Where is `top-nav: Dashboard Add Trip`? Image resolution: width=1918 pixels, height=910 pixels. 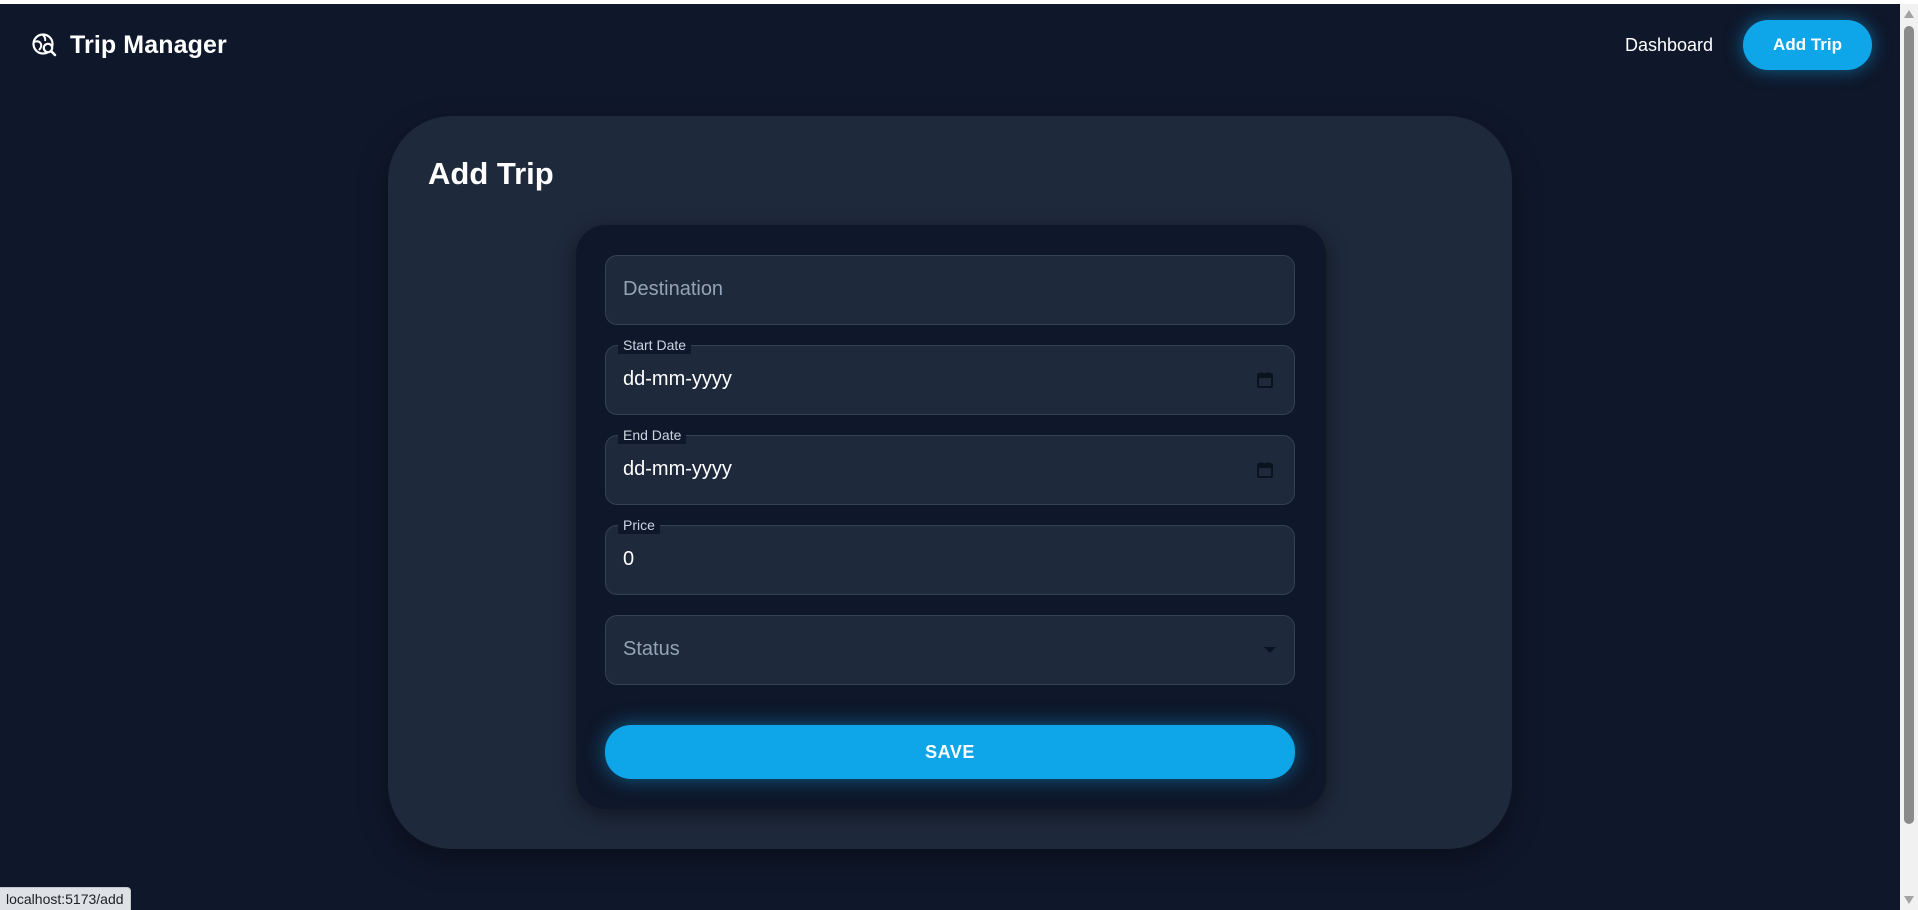 top-nav: Dashboard Add Trip is located at coordinates (1748, 45).